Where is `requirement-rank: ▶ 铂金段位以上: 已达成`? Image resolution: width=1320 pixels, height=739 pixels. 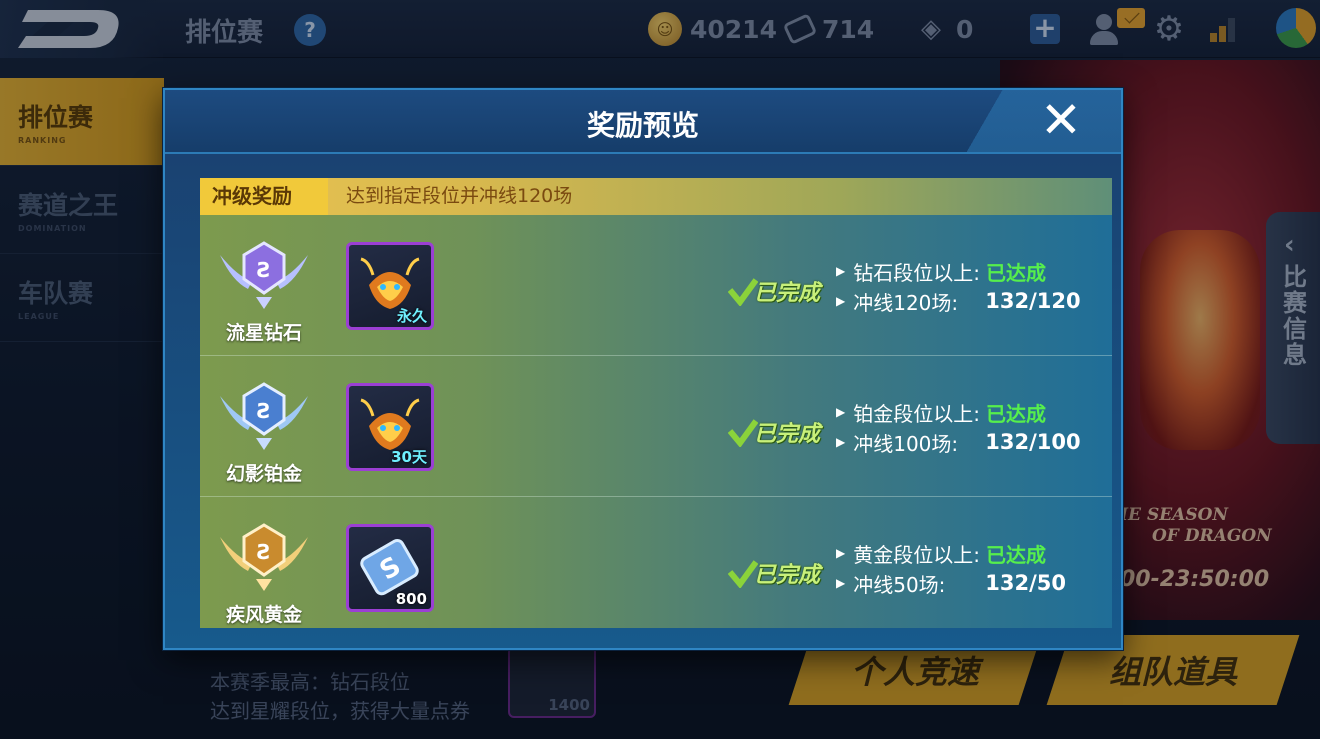
requirement-rank: ▶ 铂金段位以上: 已达成 is located at coordinates (941, 412).